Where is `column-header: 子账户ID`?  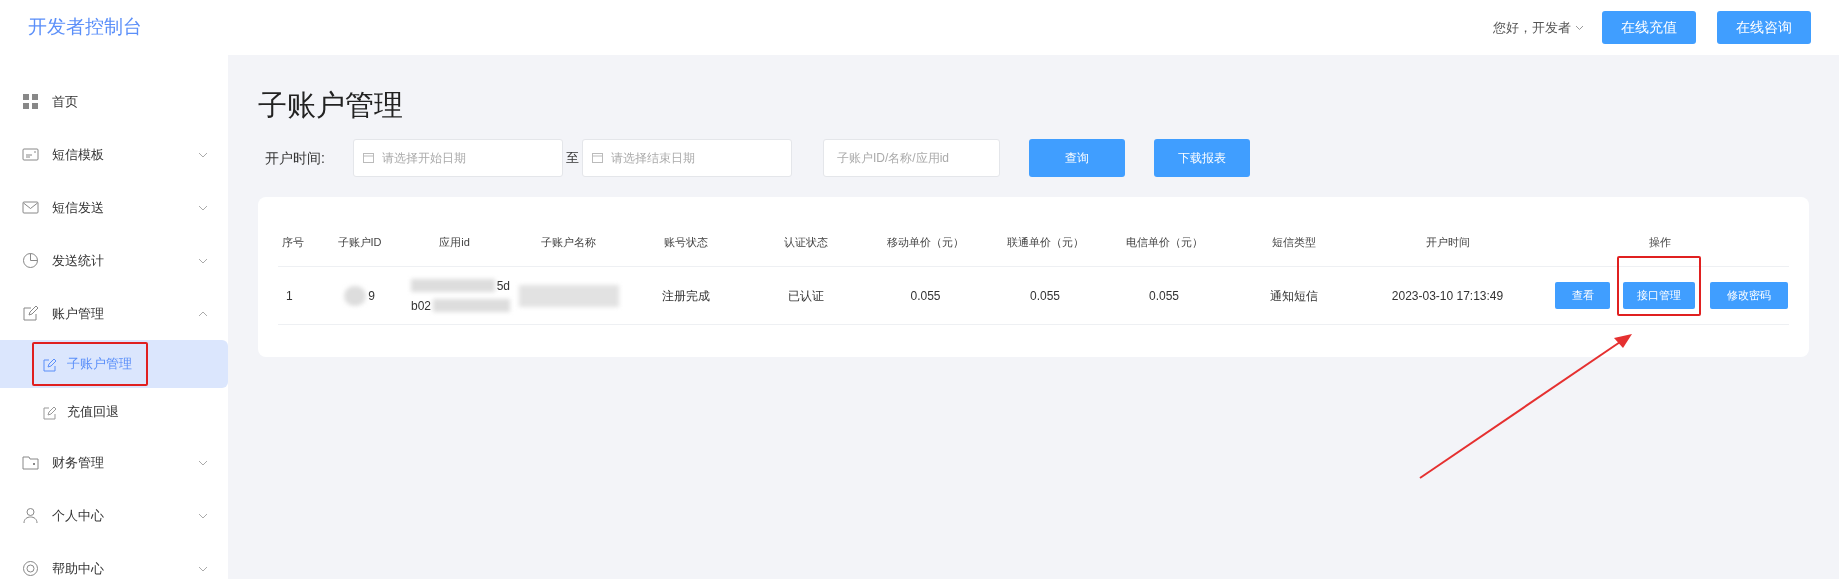 column-header: 子账户ID is located at coordinates (359, 243).